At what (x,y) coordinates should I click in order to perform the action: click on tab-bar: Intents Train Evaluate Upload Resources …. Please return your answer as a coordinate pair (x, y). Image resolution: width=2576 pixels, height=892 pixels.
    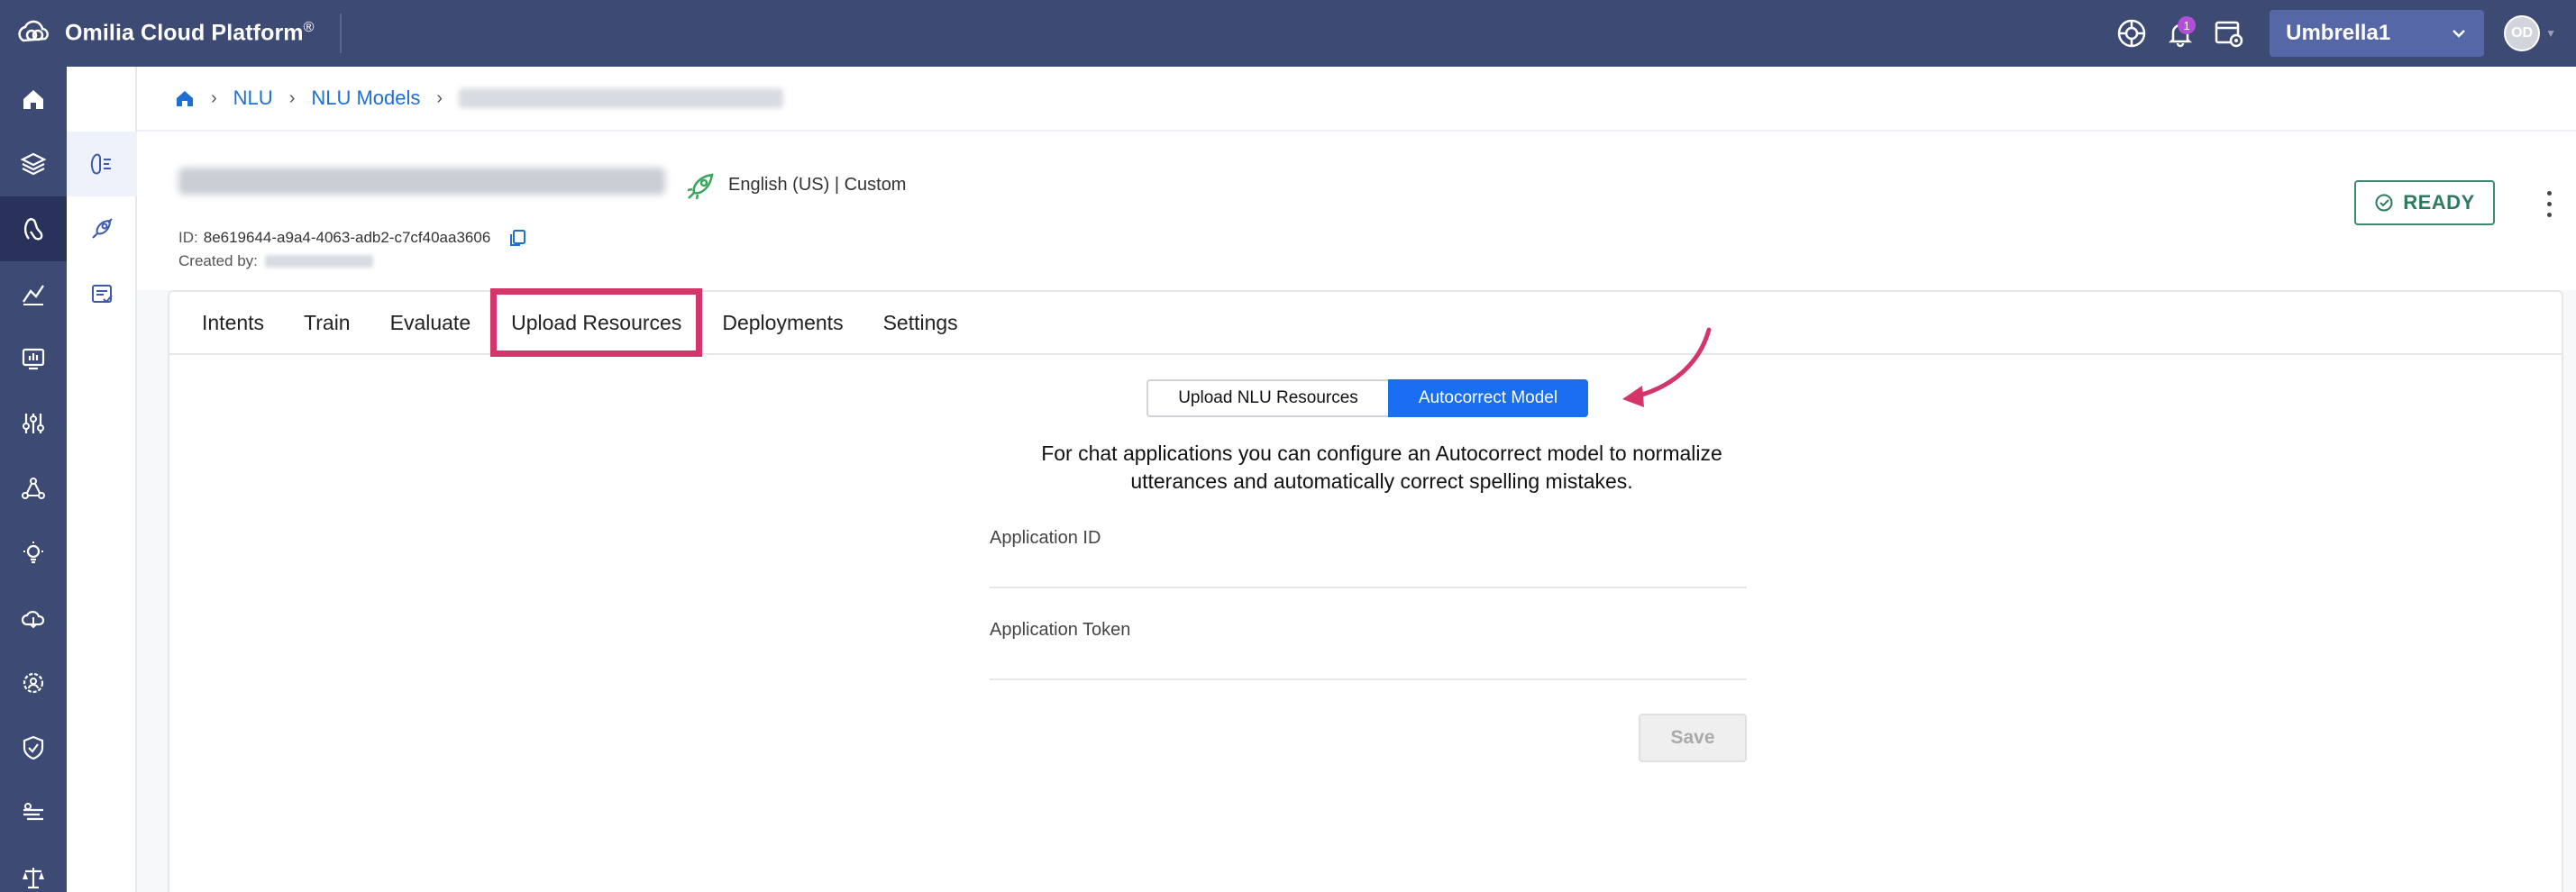
    Looking at the image, I should click on (1365, 322).